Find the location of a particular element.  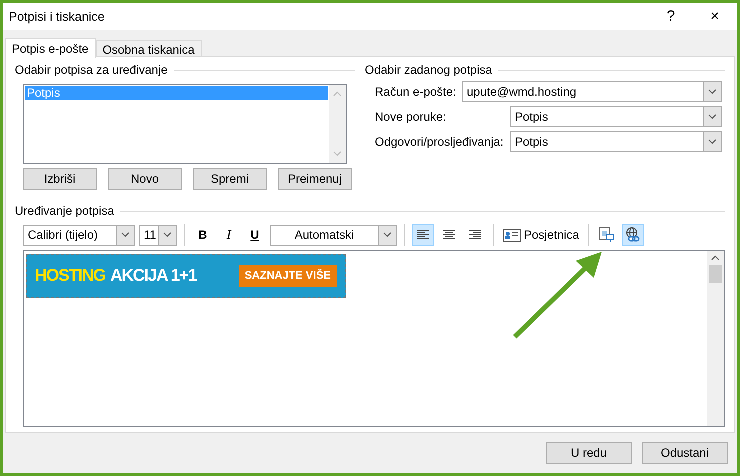

action-button: Izbriši is located at coordinates (60, 179).